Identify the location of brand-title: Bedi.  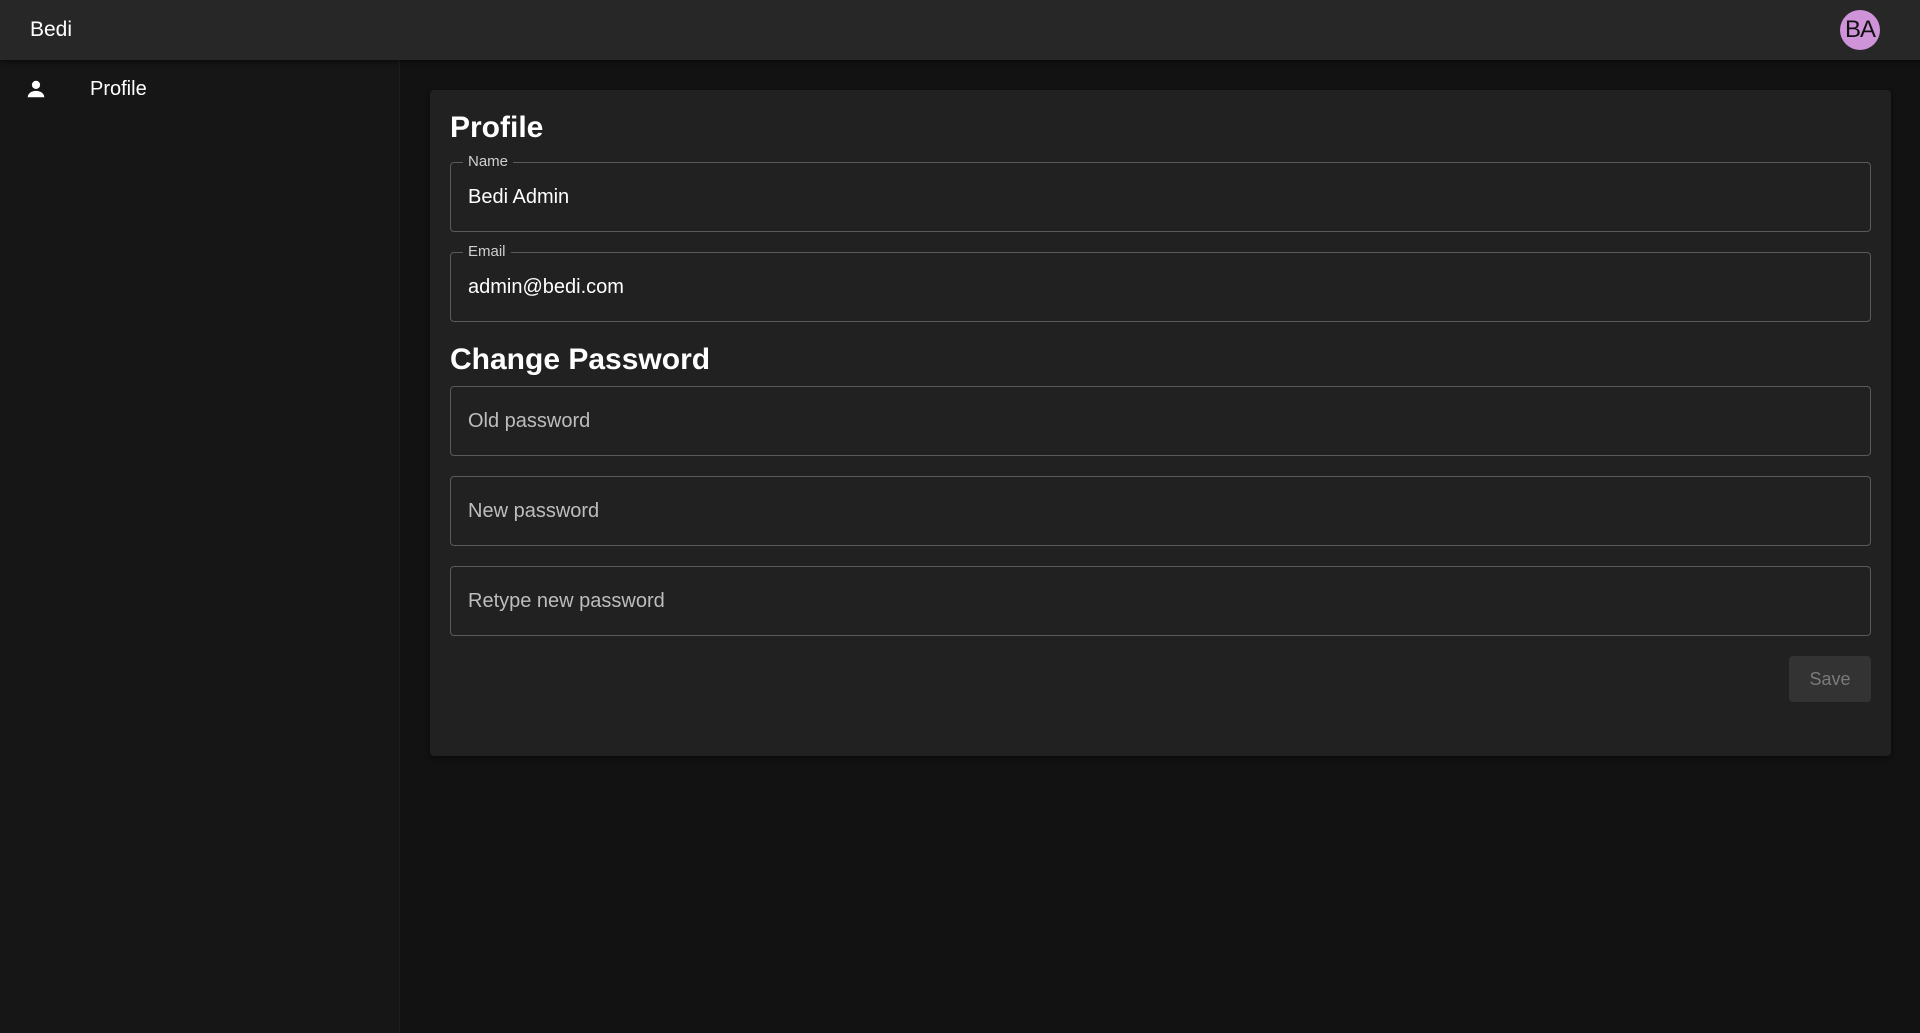
(51, 30).